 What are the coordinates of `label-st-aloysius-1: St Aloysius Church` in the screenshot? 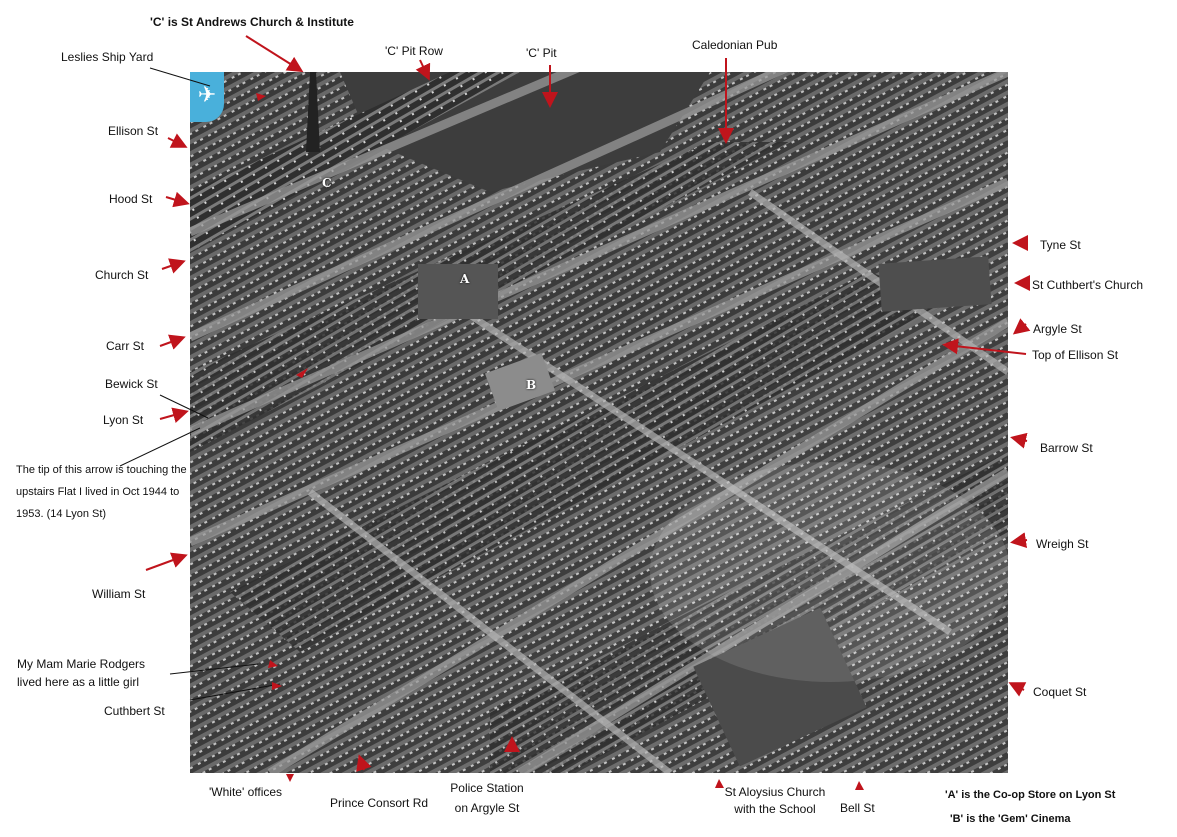 It's located at (775, 792).